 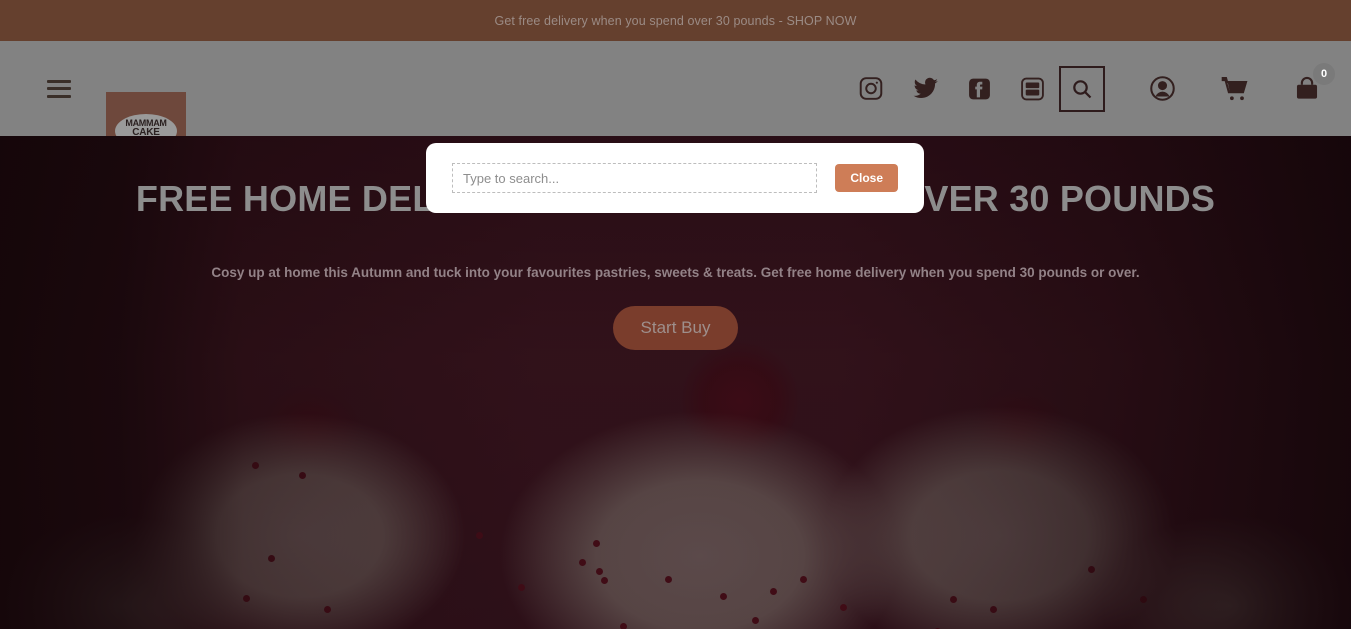 What do you see at coordinates (1032, 88) in the screenshot?
I see `youtube-icon` at bounding box center [1032, 88].